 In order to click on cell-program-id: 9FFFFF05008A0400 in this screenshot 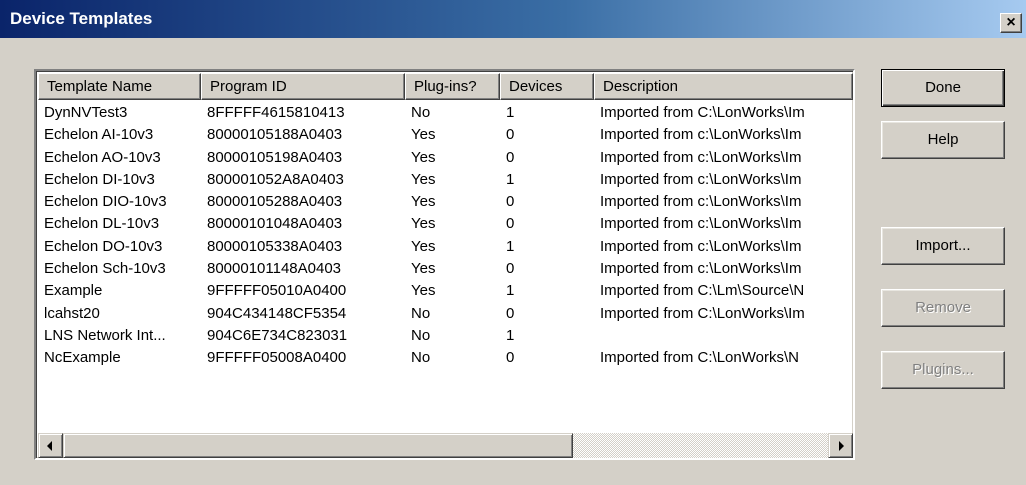, I will do `click(277, 358)`.